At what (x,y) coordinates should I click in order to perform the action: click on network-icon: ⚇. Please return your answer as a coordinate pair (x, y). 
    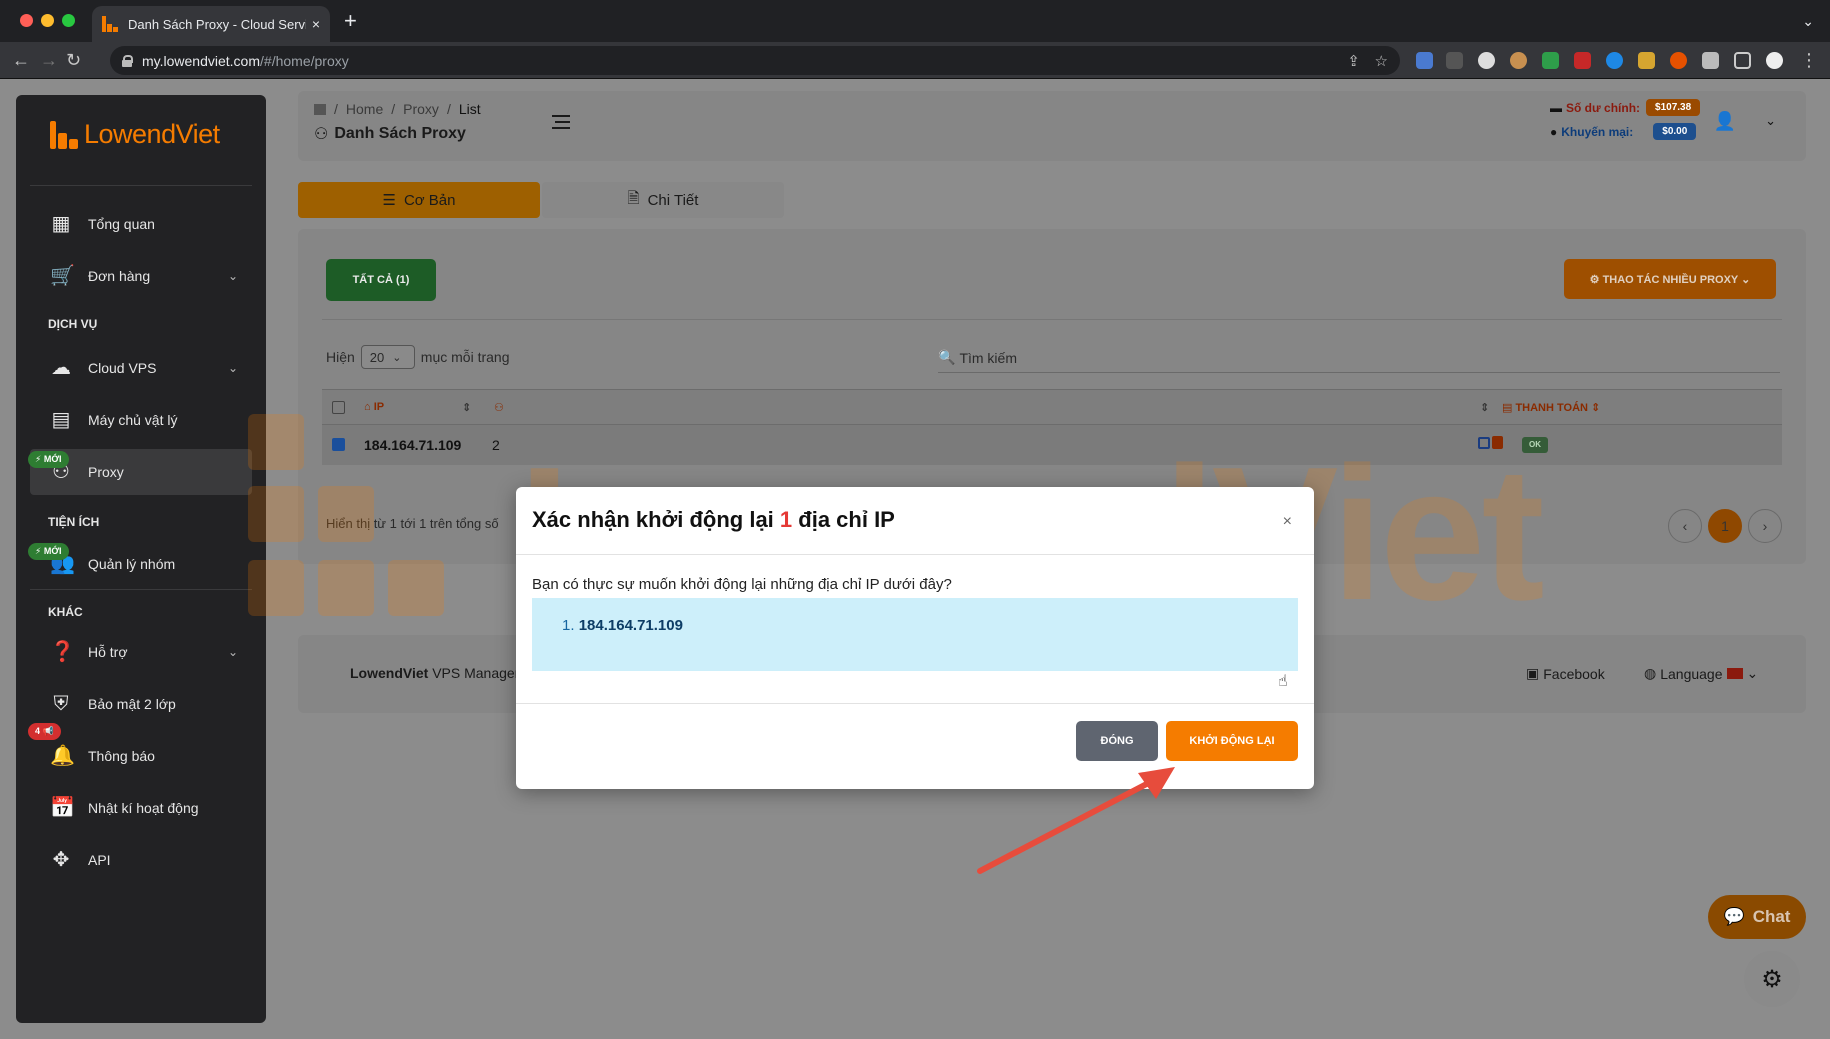
    Looking at the image, I should click on (321, 134).